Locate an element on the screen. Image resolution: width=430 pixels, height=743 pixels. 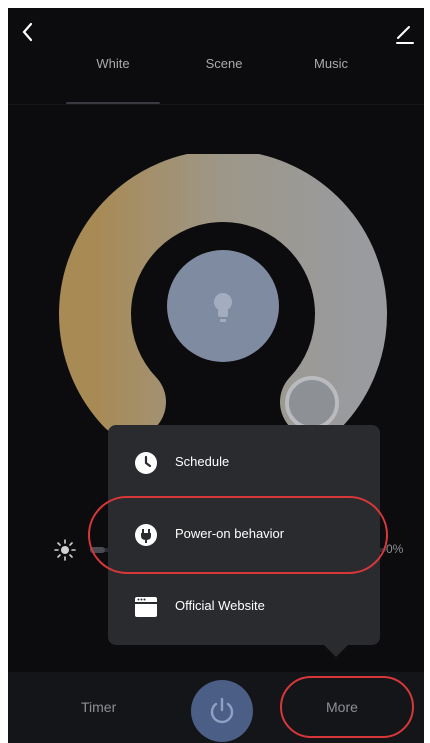
mode-tabs: White Scene Music is located at coordinates (216, 76).